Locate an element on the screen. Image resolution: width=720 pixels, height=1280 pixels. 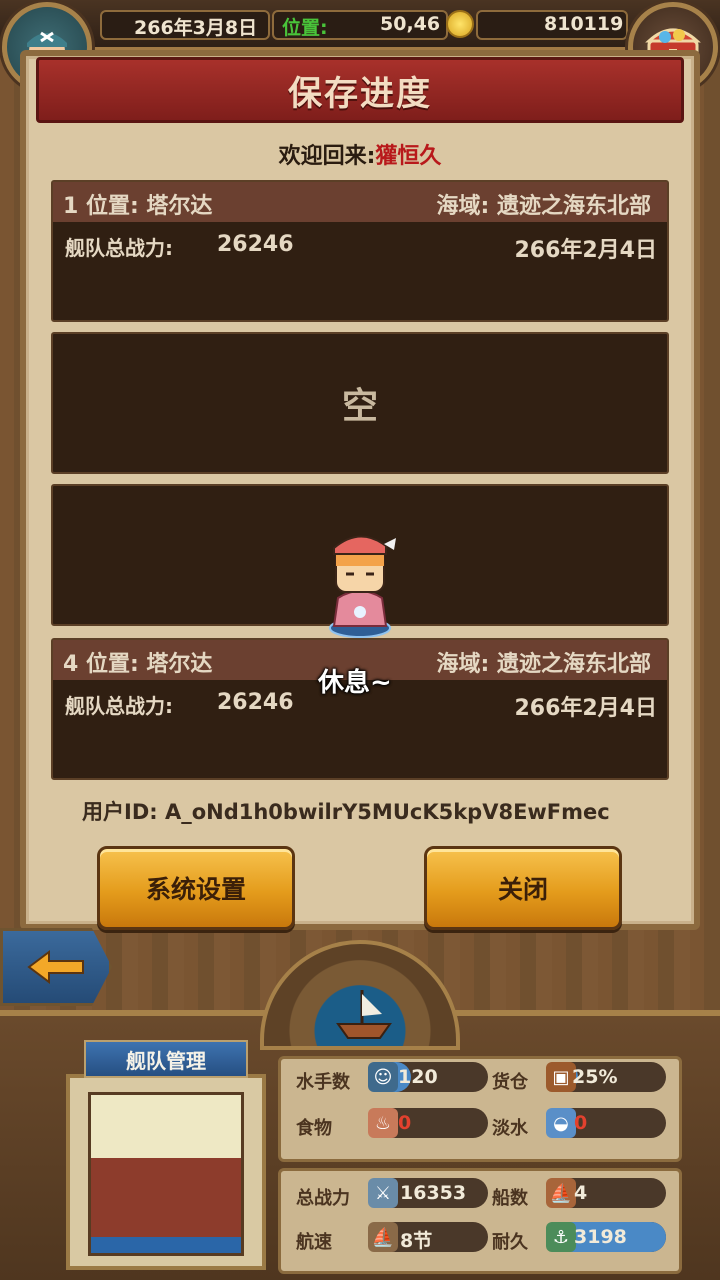
save-slot-2: 空 is located at coordinates (360, 403).